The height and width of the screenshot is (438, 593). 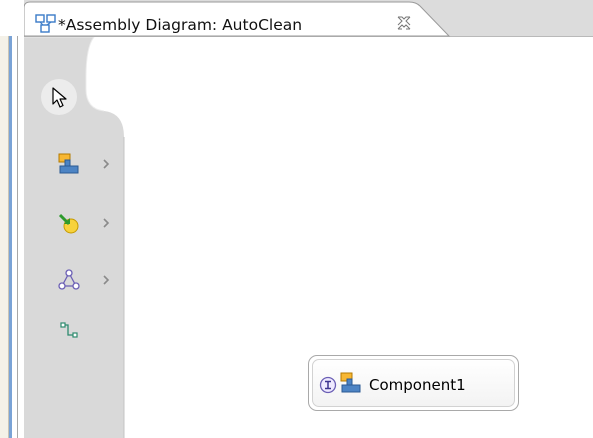 I want to click on wire-tool, so click(x=69, y=330).